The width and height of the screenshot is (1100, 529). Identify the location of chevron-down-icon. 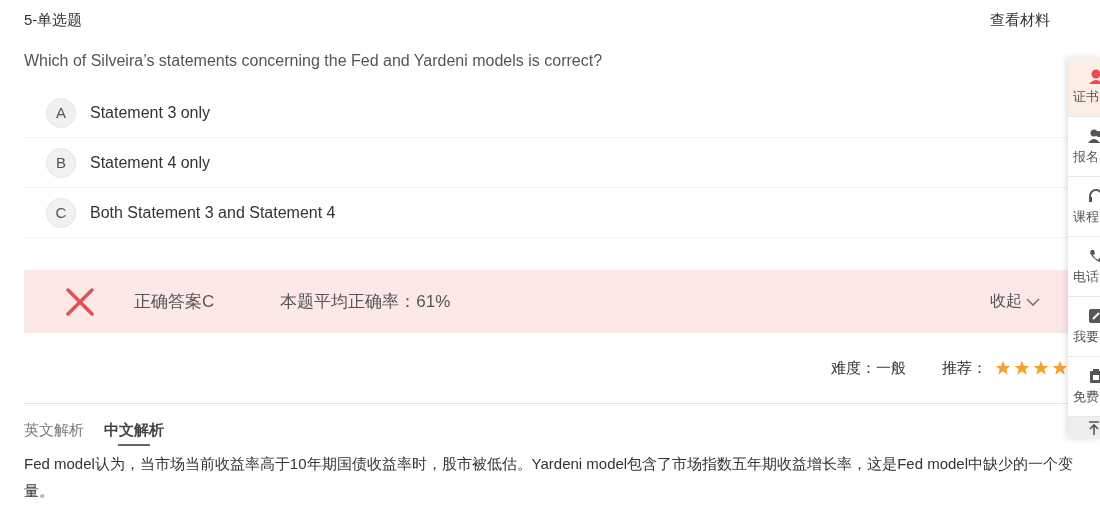
(1033, 301).